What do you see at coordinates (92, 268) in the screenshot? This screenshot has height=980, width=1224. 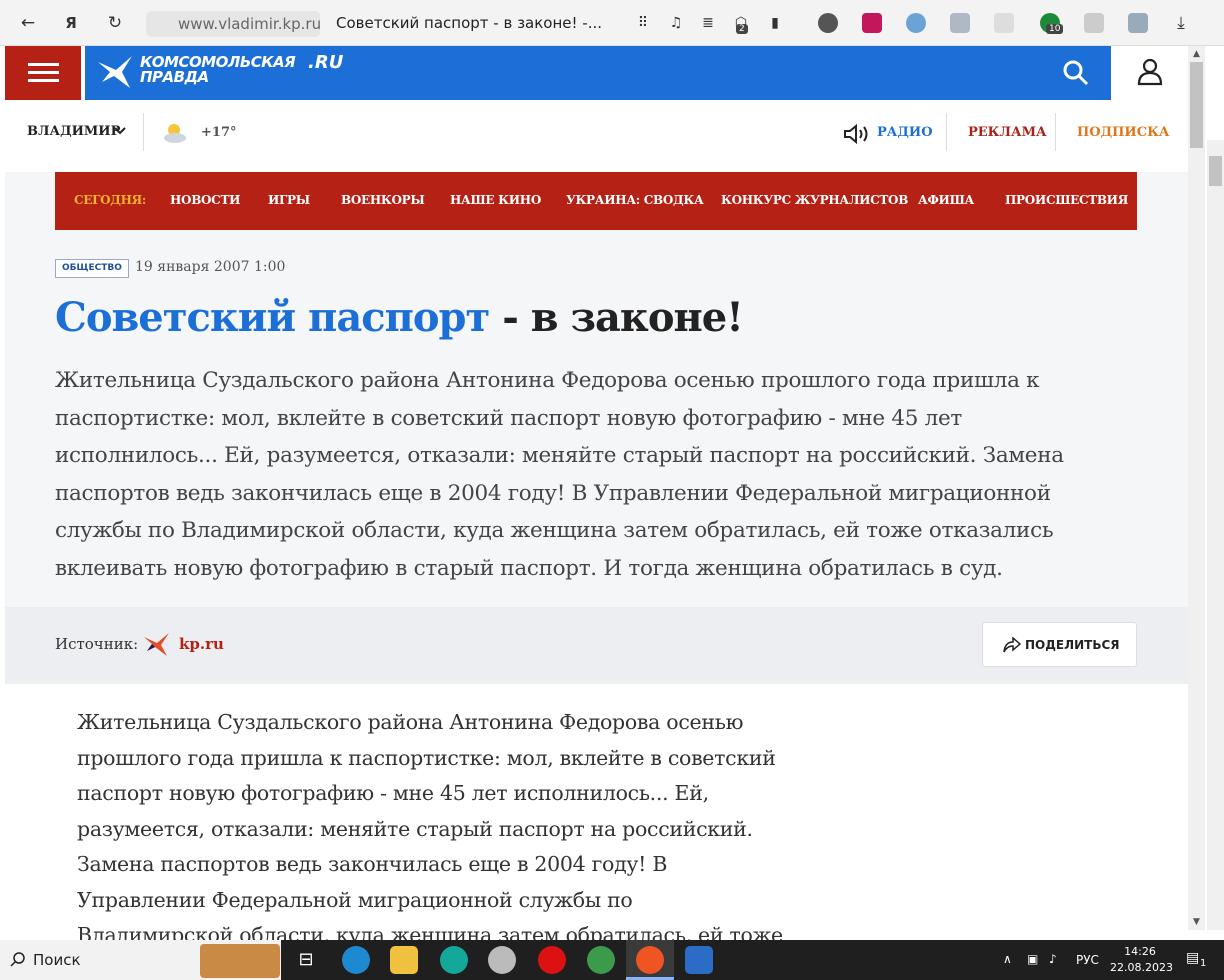 I see `rubric-tag: ОБЩЕСТВО` at bounding box center [92, 268].